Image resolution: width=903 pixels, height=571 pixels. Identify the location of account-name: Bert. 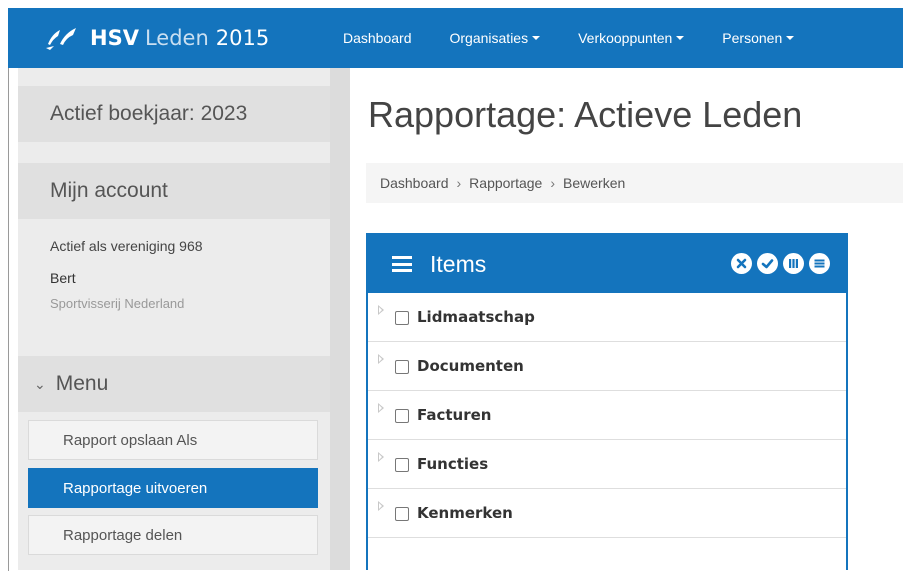
(63, 278).